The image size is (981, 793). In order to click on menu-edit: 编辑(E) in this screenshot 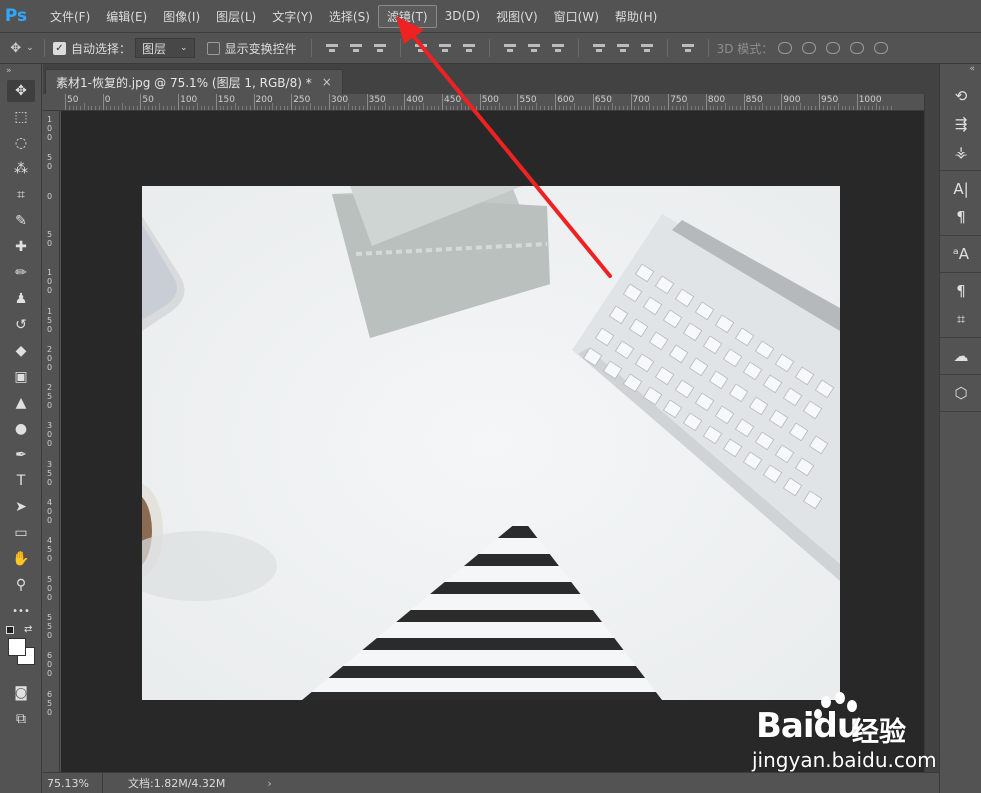, I will do `click(126, 16)`.